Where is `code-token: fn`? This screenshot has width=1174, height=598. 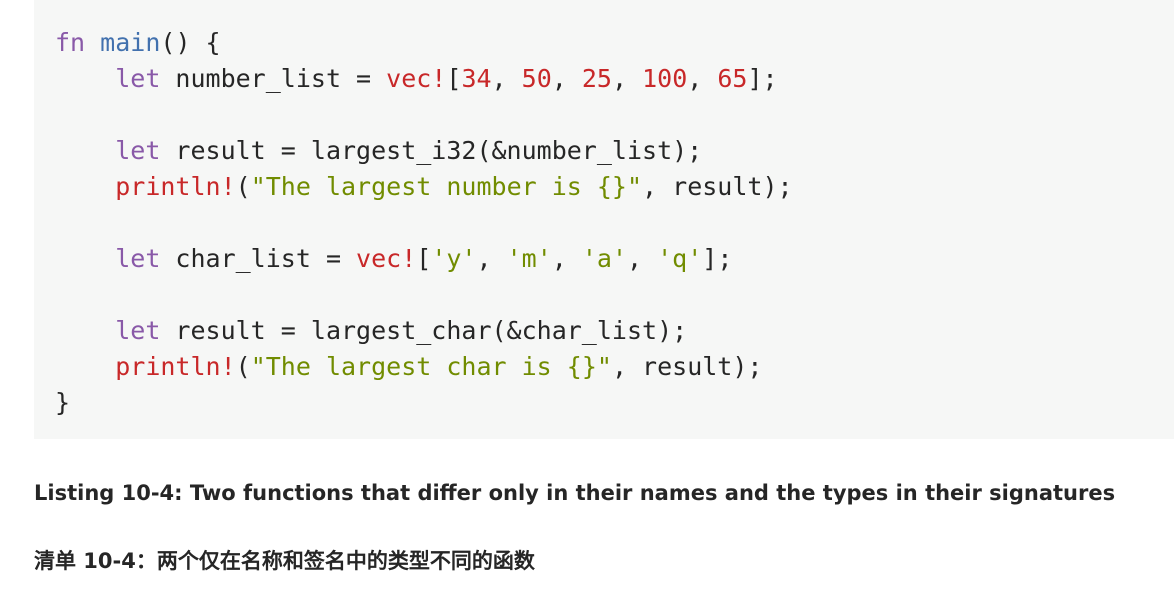
code-token: fn is located at coordinates (70, 42).